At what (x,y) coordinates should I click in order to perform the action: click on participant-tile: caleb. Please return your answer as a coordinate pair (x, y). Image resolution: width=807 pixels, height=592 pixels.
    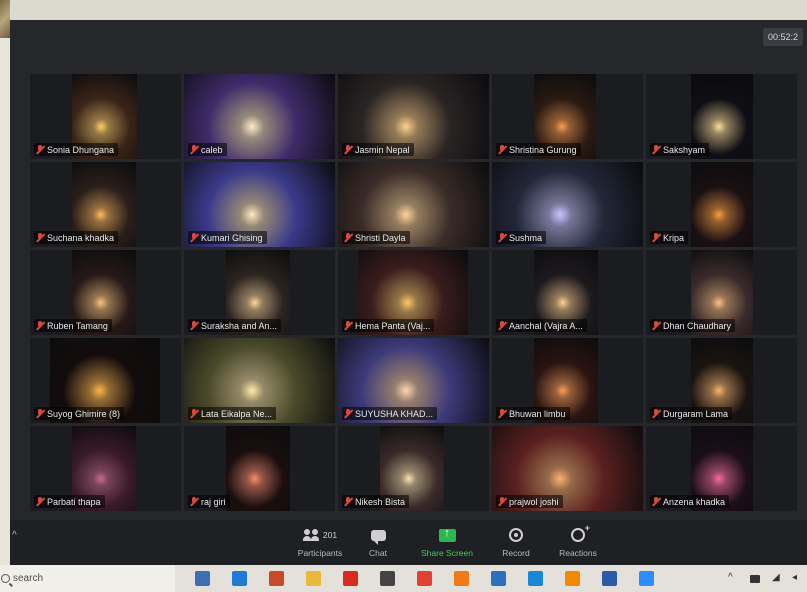
    Looking at the image, I should click on (259, 116).